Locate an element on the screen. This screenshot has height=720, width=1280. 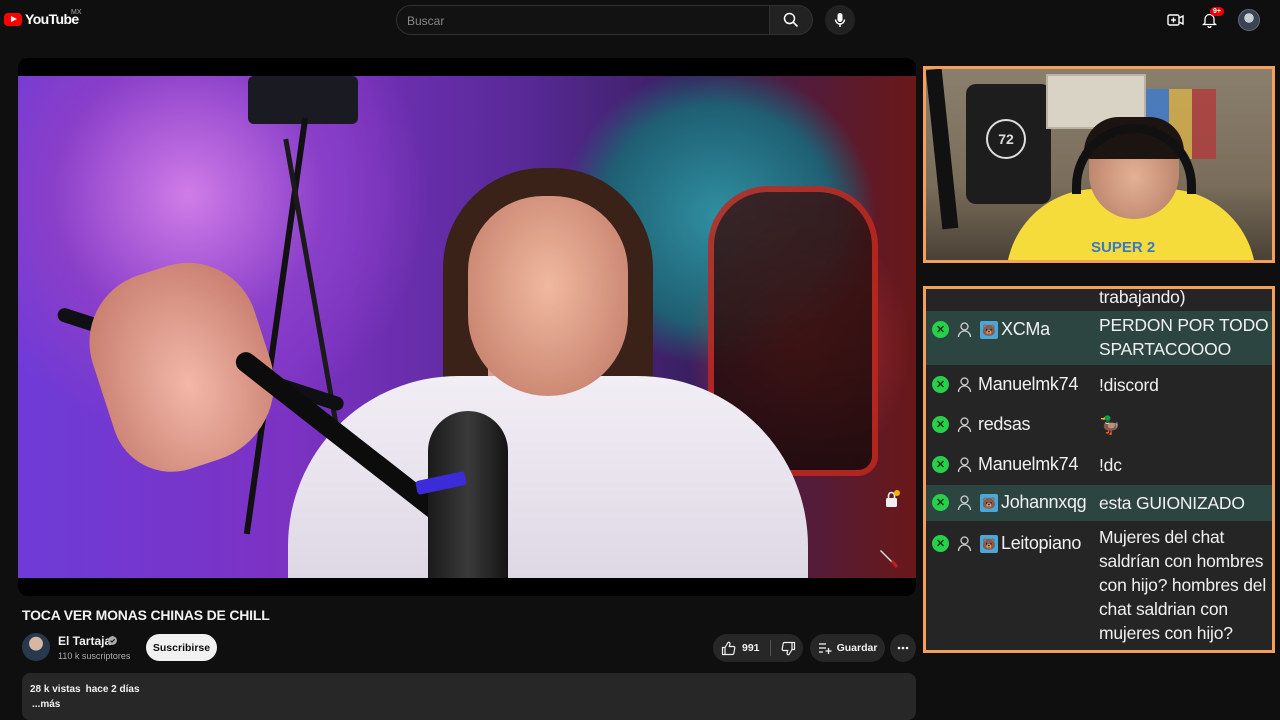
search-icon is located at coordinates (791, 20).